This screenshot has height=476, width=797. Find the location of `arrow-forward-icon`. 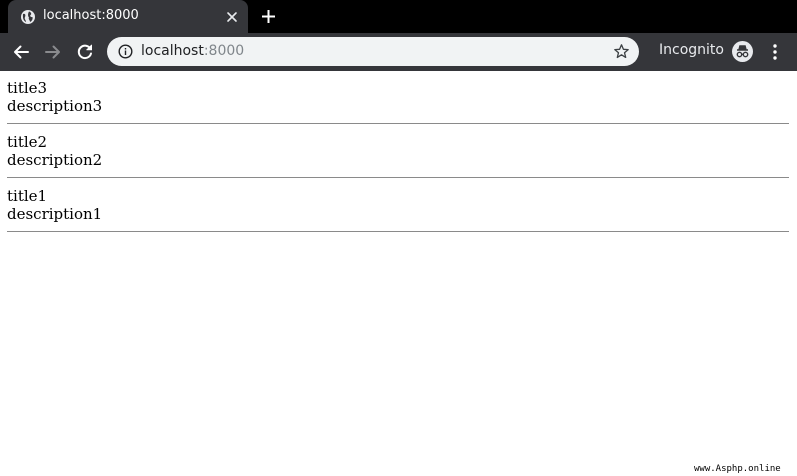

arrow-forward-icon is located at coordinates (53, 52).